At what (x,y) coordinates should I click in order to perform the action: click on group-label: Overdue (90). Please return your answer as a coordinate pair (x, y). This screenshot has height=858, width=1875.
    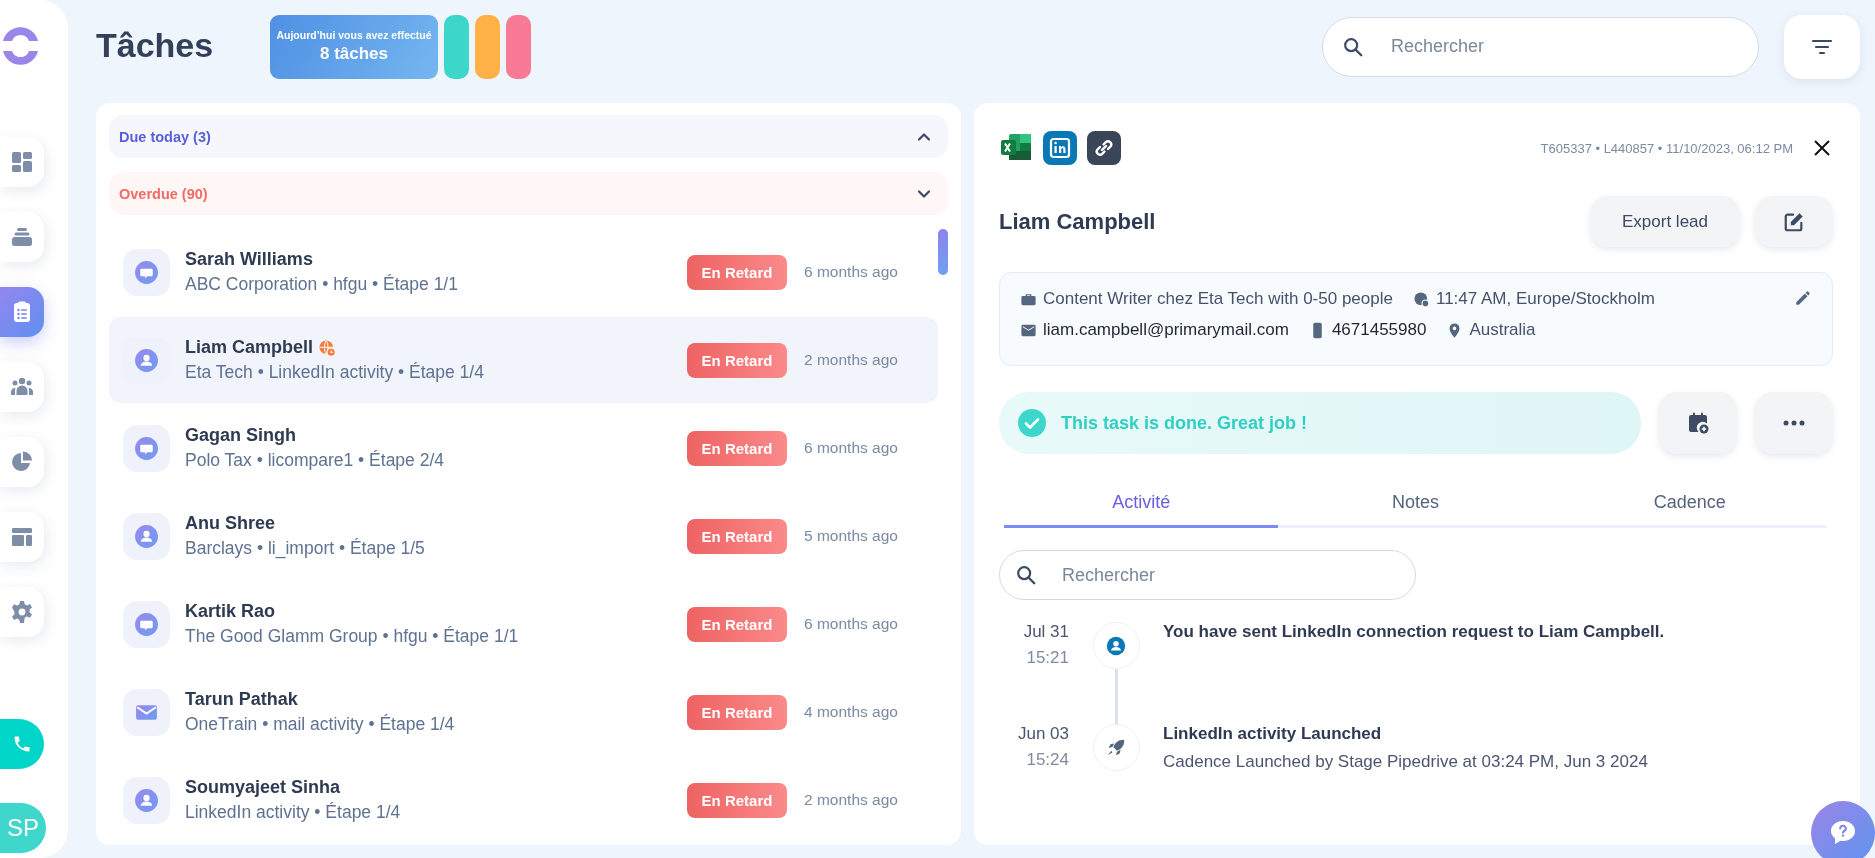
    Looking at the image, I should click on (163, 193).